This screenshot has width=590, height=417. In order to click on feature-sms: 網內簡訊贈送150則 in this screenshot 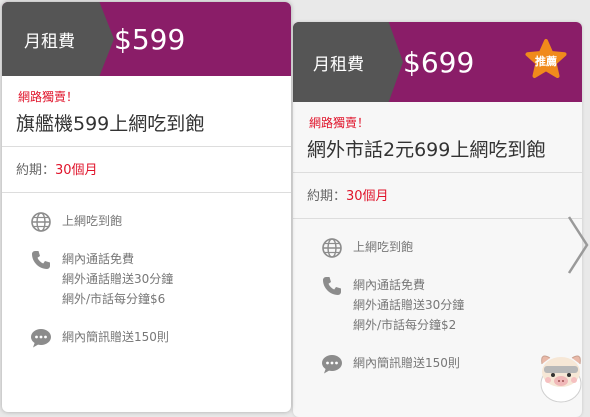, I will do `click(146, 337)`.